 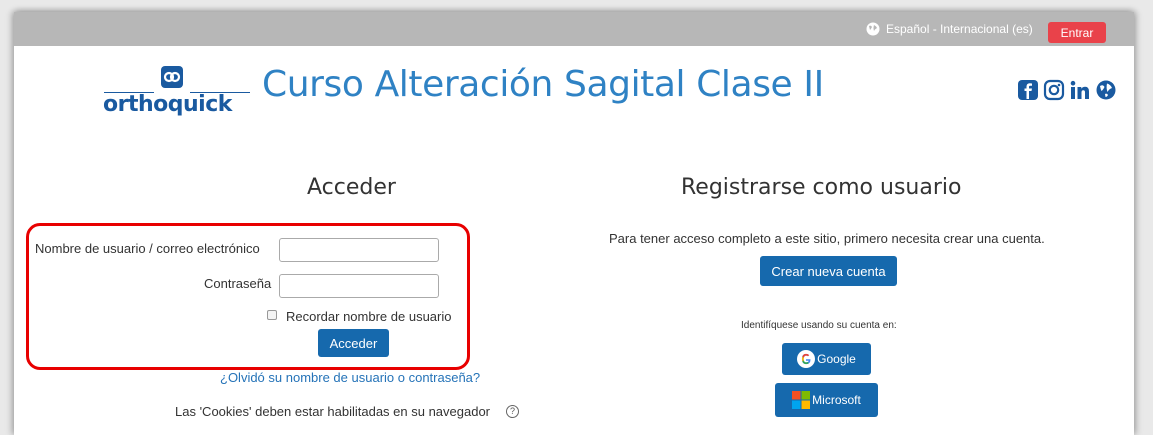 What do you see at coordinates (1054, 90) in the screenshot?
I see `instagram-icon` at bounding box center [1054, 90].